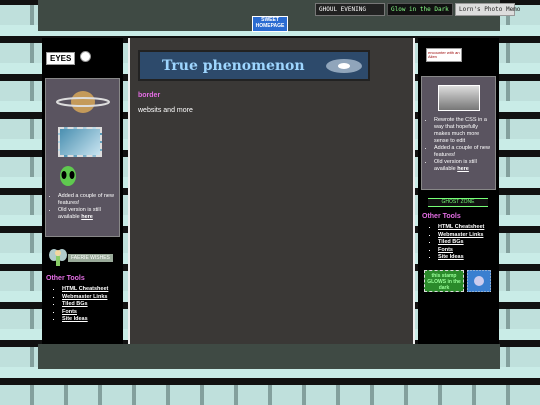 The image size is (540, 405). I want to click on eye-icon, so click(85, 57).